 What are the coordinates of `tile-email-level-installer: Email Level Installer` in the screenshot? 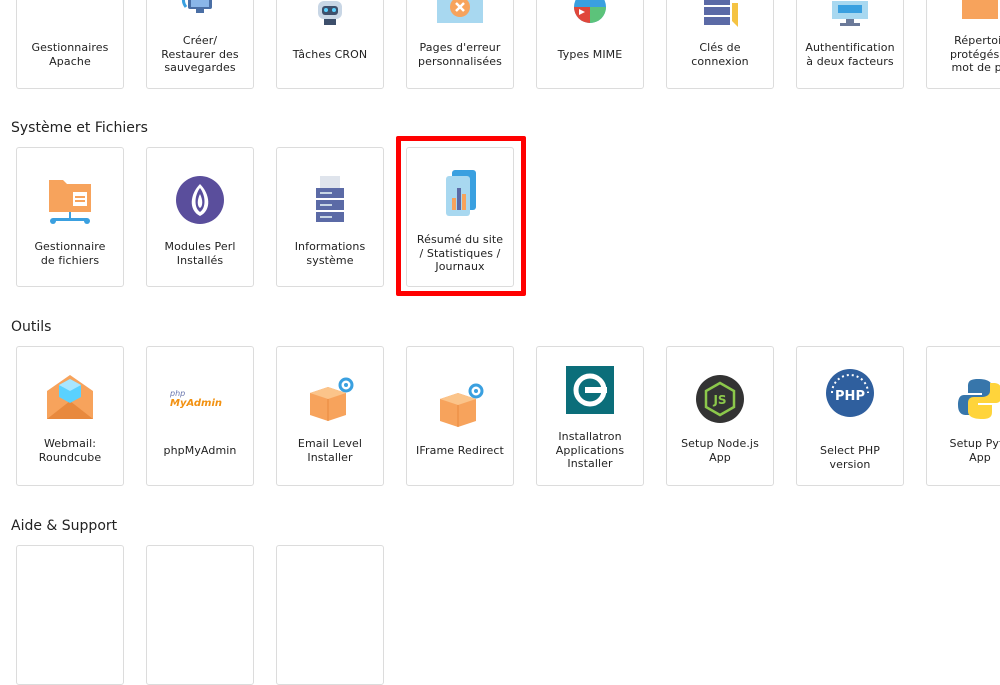 It's located at (330, 416).